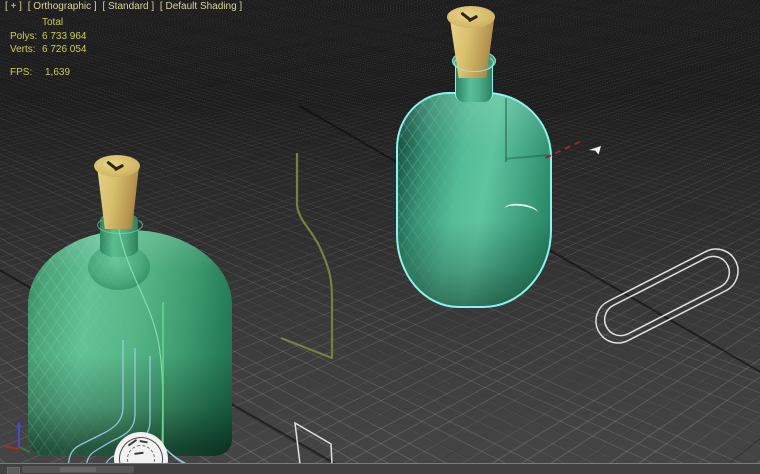 This screenshot has width=760, height=474. What do you see at coordinates (474, 63) in the screenshot?
I see `bottle-right-mouth-rim` at bounding box center [474, 63].